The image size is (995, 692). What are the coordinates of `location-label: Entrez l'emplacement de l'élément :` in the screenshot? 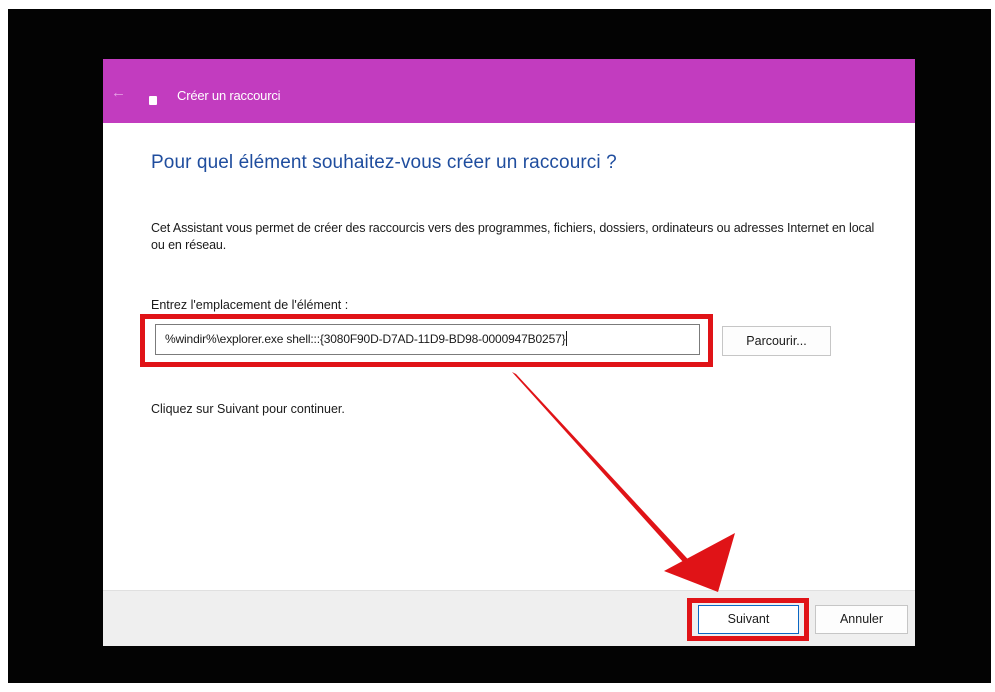 It's located at (250, 305).